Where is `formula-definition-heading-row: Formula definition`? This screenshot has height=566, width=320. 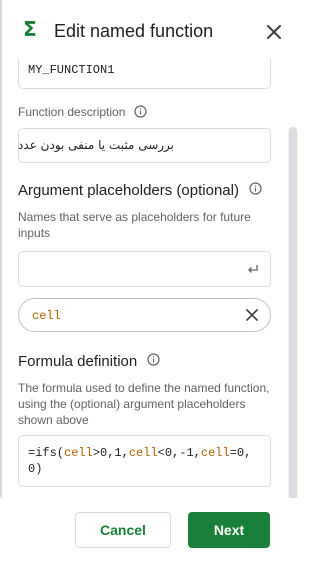
formula-definition-heading-row: Formula definition is located at coordinates (89, 362).